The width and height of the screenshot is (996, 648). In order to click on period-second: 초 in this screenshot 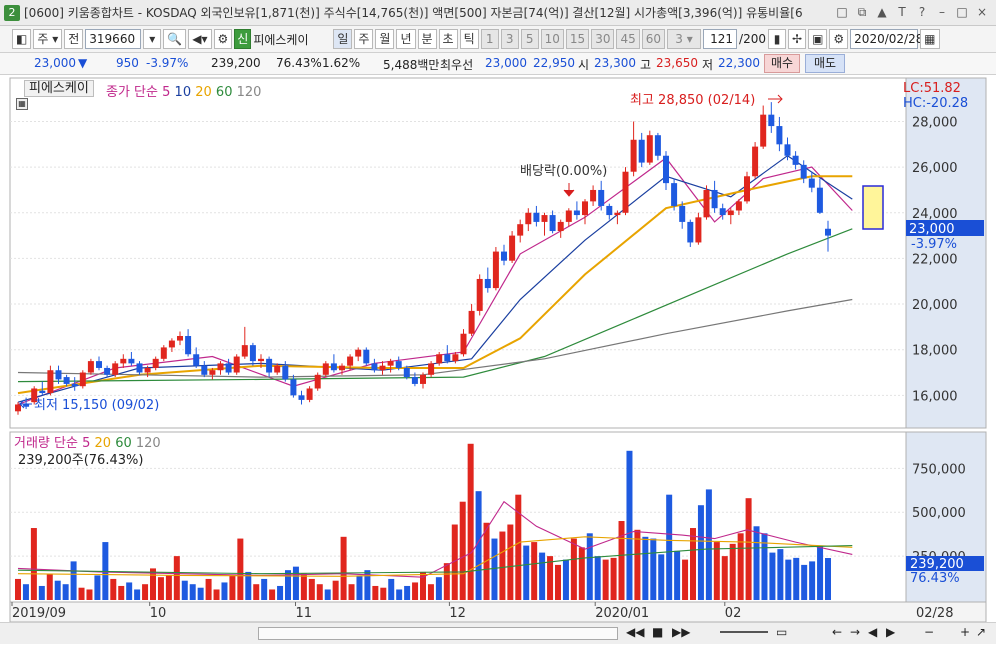, I will do `click(448, 39)`.